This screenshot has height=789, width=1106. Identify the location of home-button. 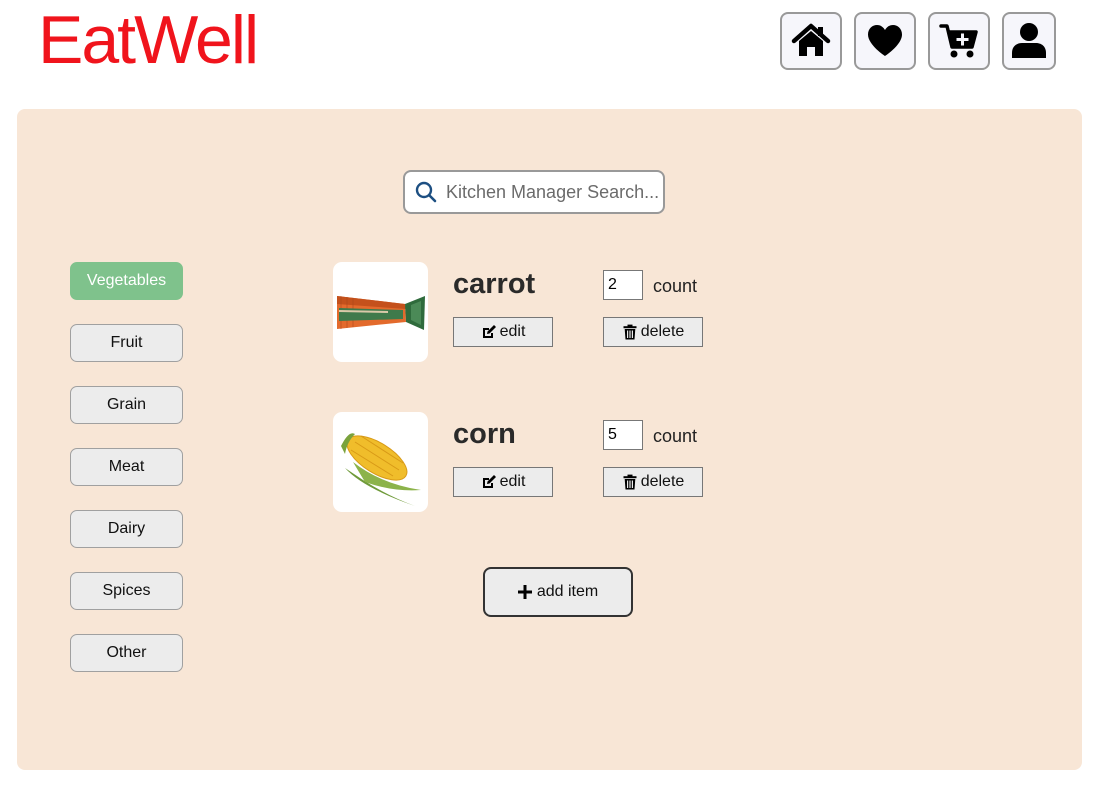
(811, 41).